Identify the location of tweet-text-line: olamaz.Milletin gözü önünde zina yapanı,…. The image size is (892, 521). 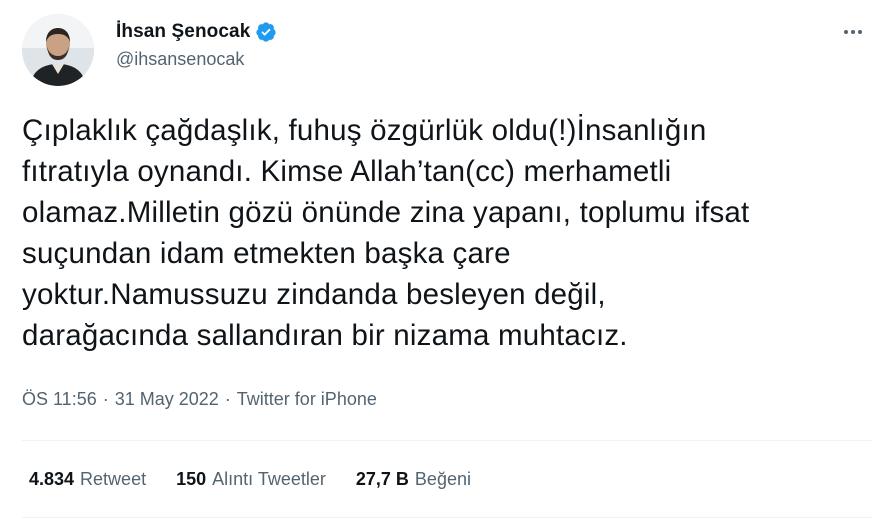
(386, 212).